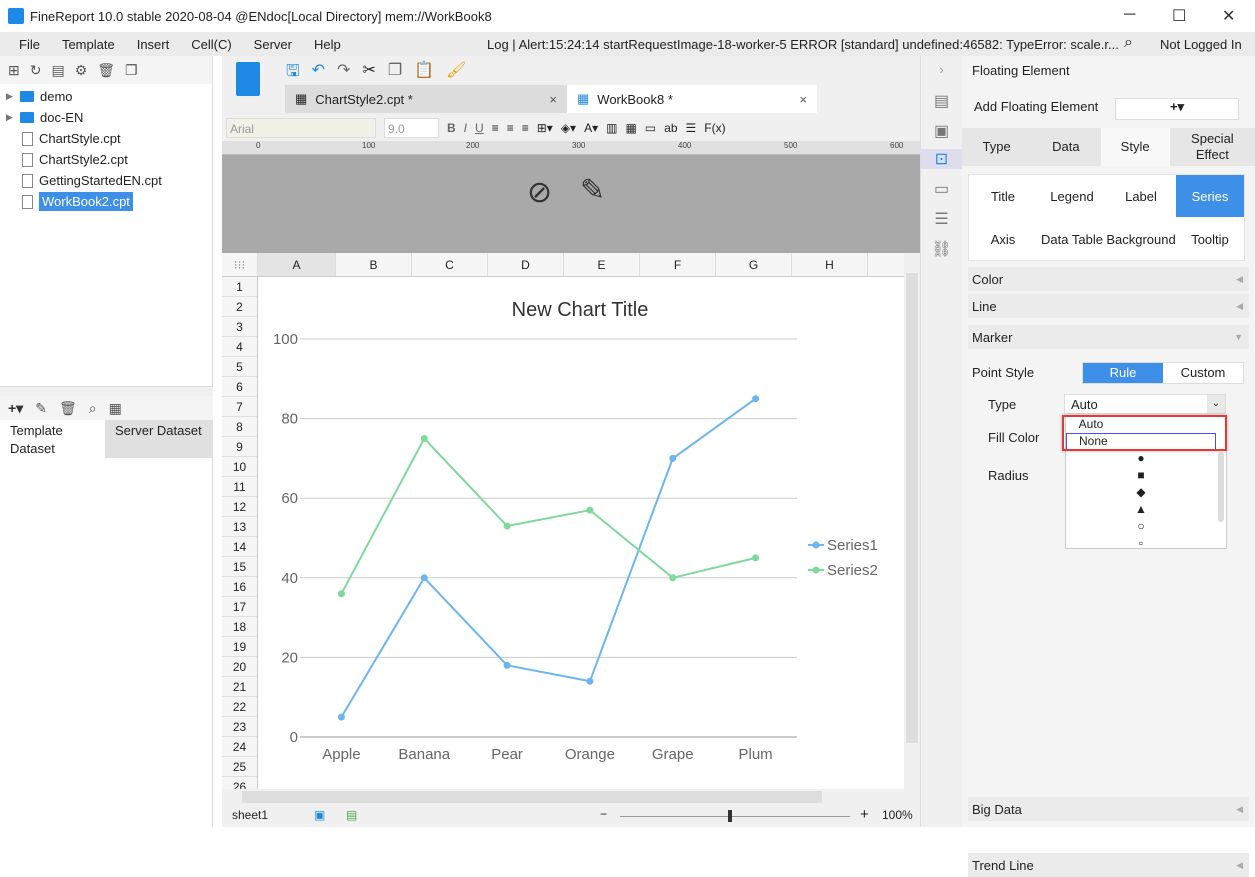 The width and height of the screenshot is (1255, 877). Describe the element at coordinates (368, 73) in the screenshot. I see `cut-icon: ✂` at that location.